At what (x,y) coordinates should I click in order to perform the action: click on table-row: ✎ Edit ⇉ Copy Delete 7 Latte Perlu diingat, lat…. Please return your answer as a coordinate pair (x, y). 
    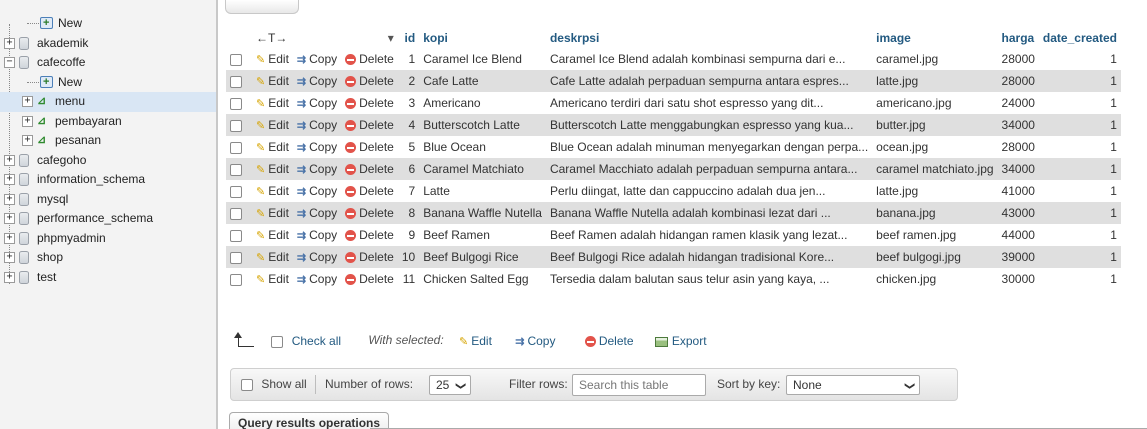
    Looking at the image, I should click on (673, 191).